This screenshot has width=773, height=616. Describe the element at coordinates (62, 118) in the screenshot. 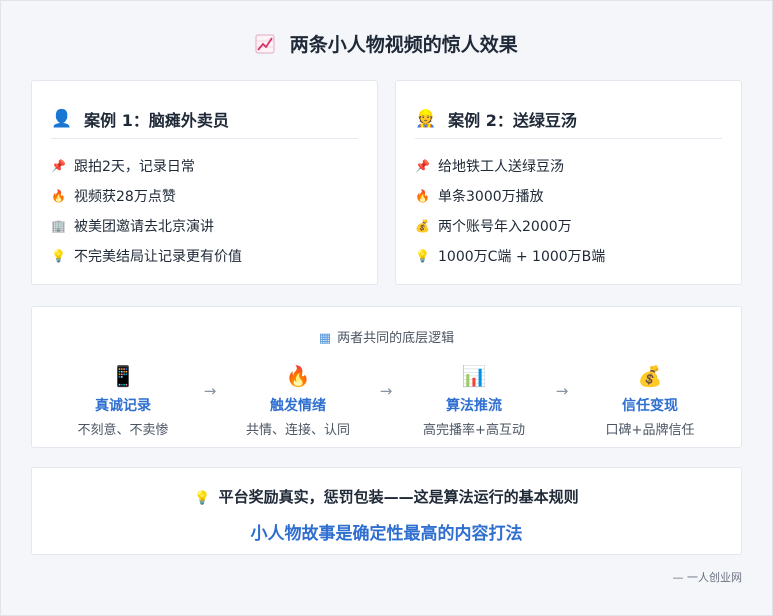

I see `person-silhouette-icon: 👤` at that location.